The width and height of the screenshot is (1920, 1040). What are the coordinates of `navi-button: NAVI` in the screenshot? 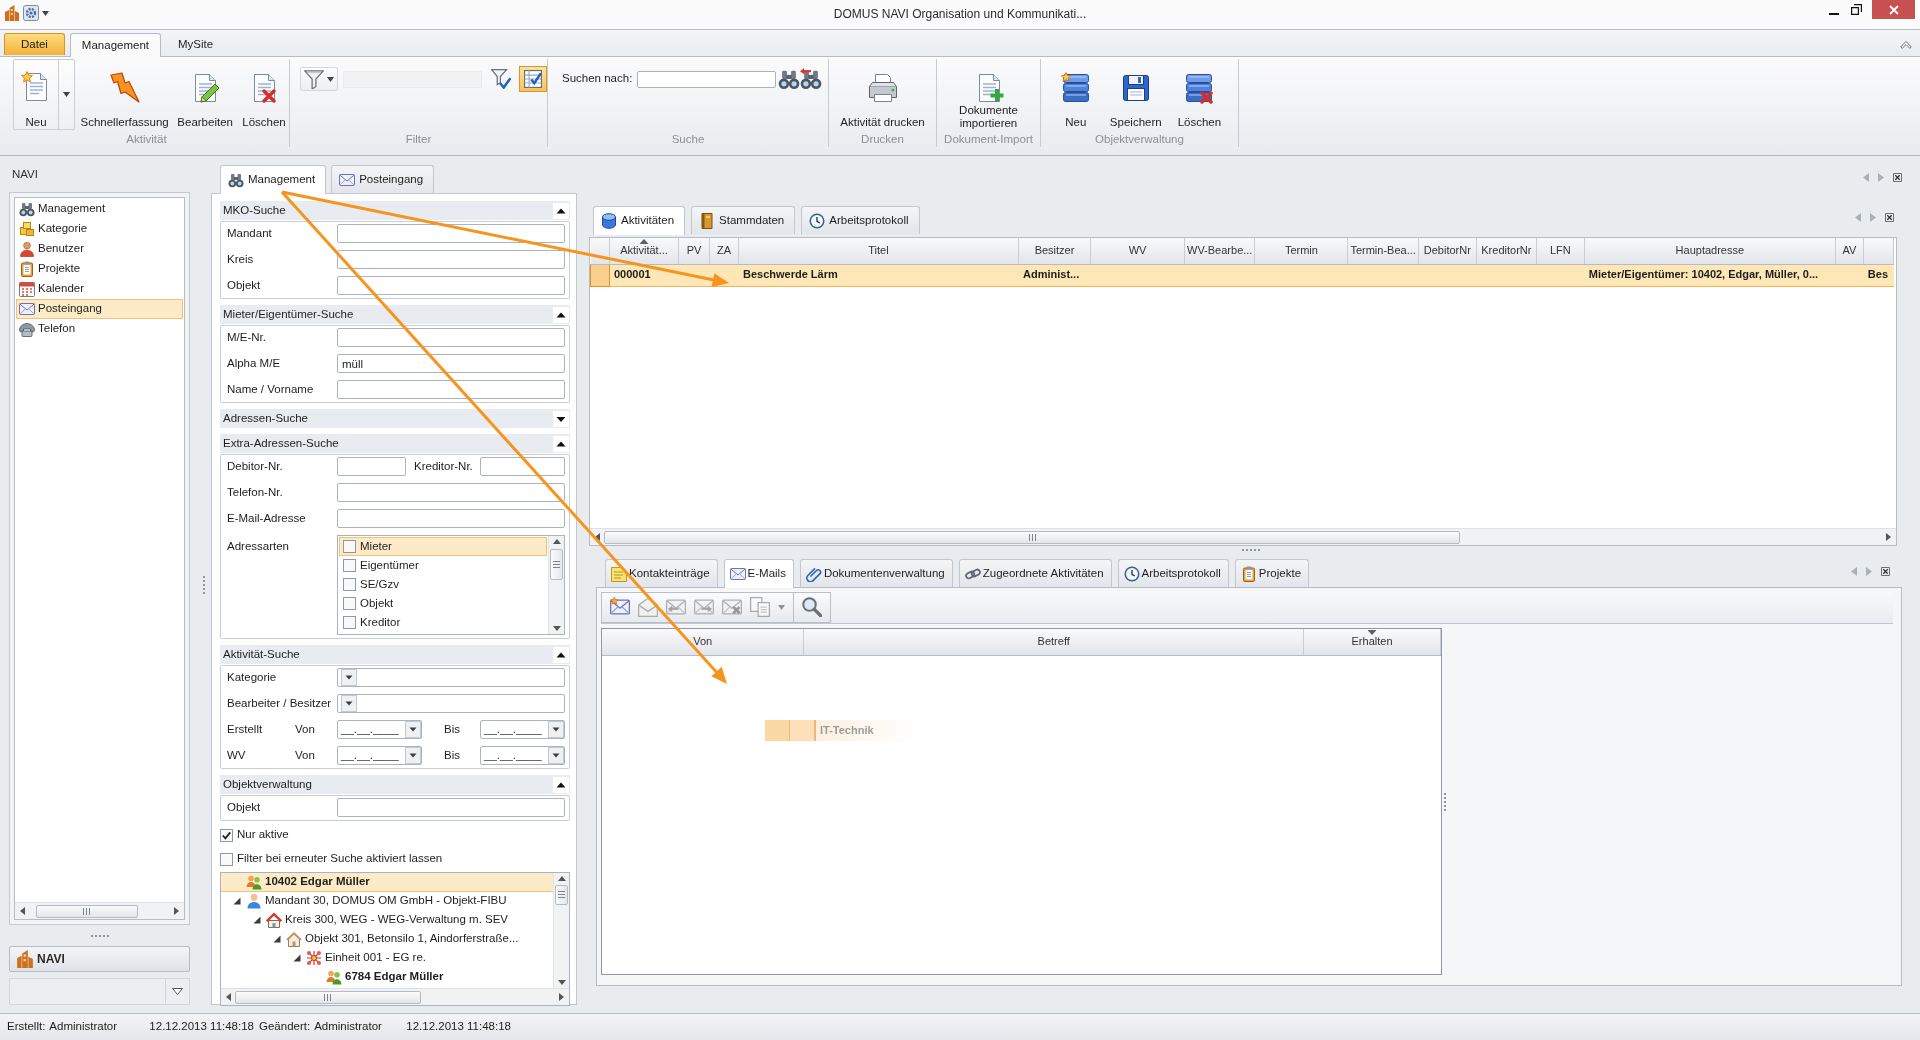 It's located at (99, 959).